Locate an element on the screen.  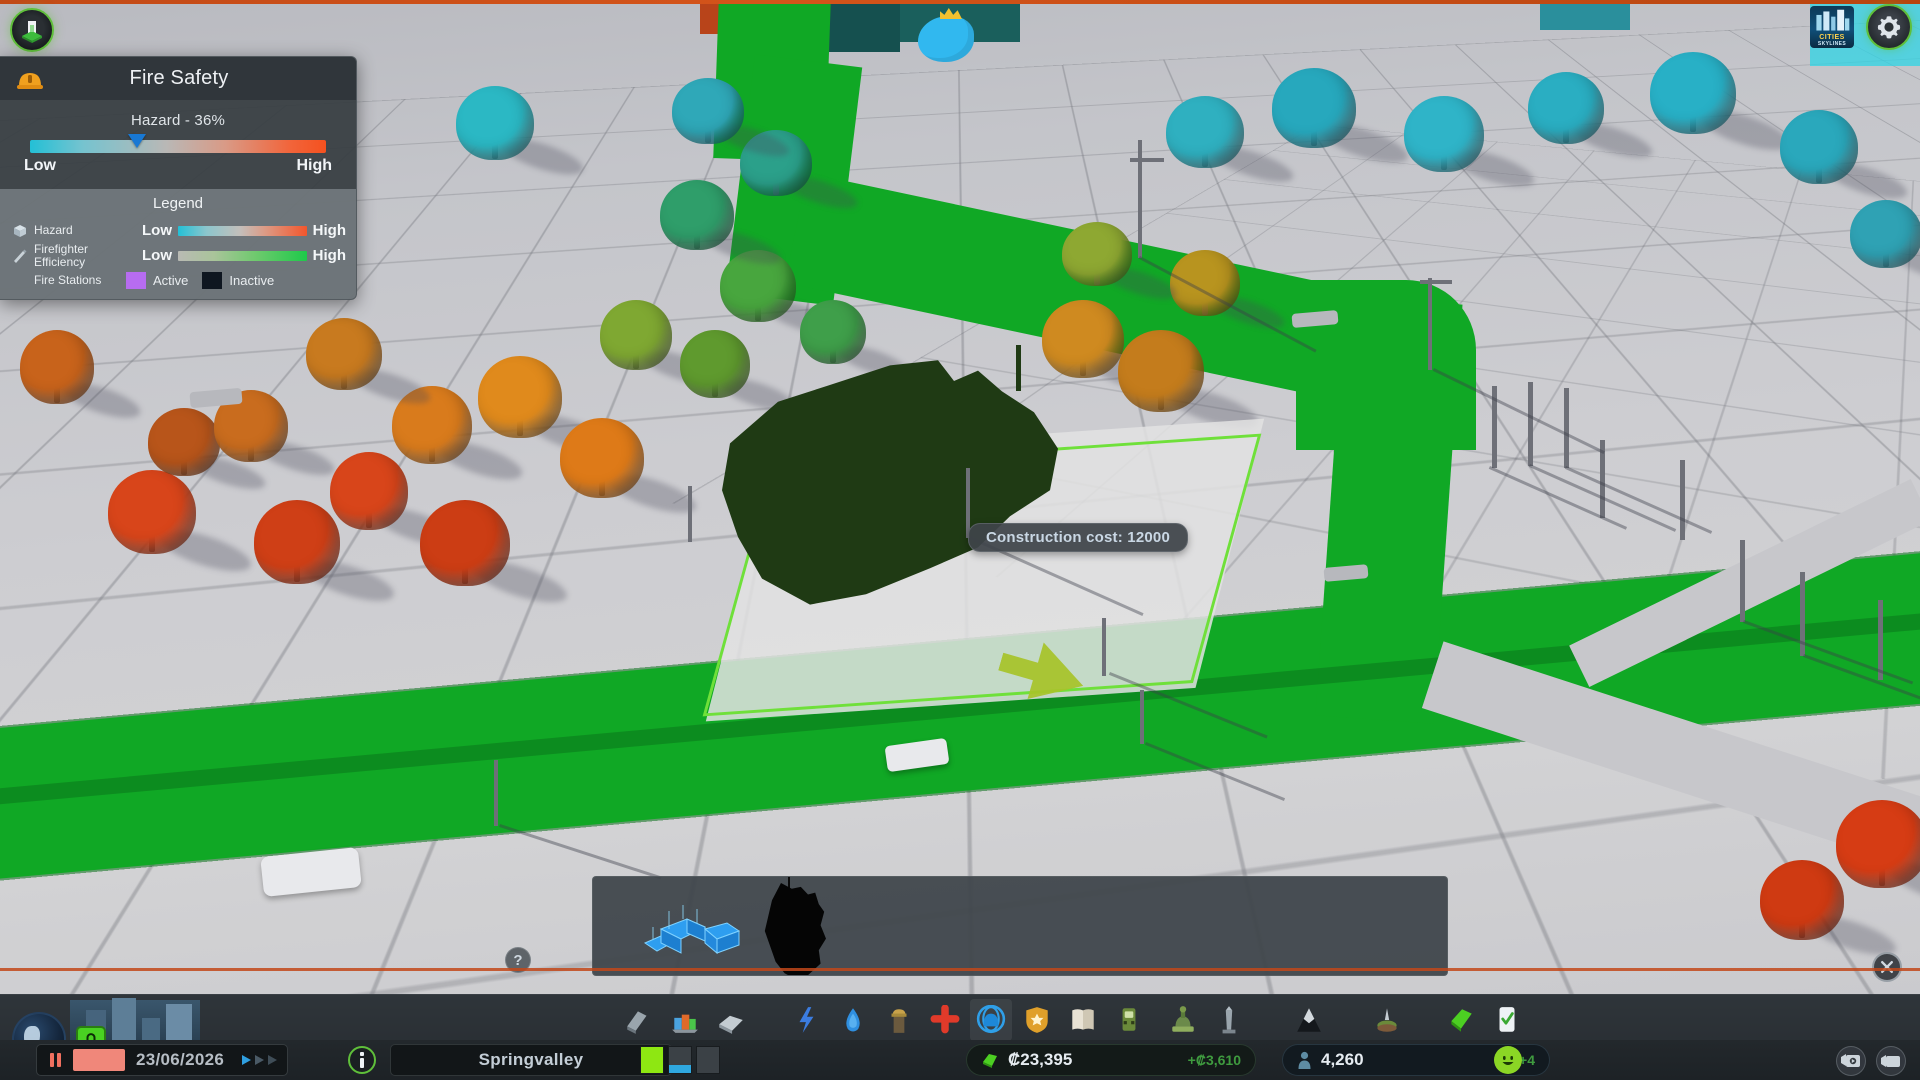
electricity-icon is located at coordinates (806, 1020).